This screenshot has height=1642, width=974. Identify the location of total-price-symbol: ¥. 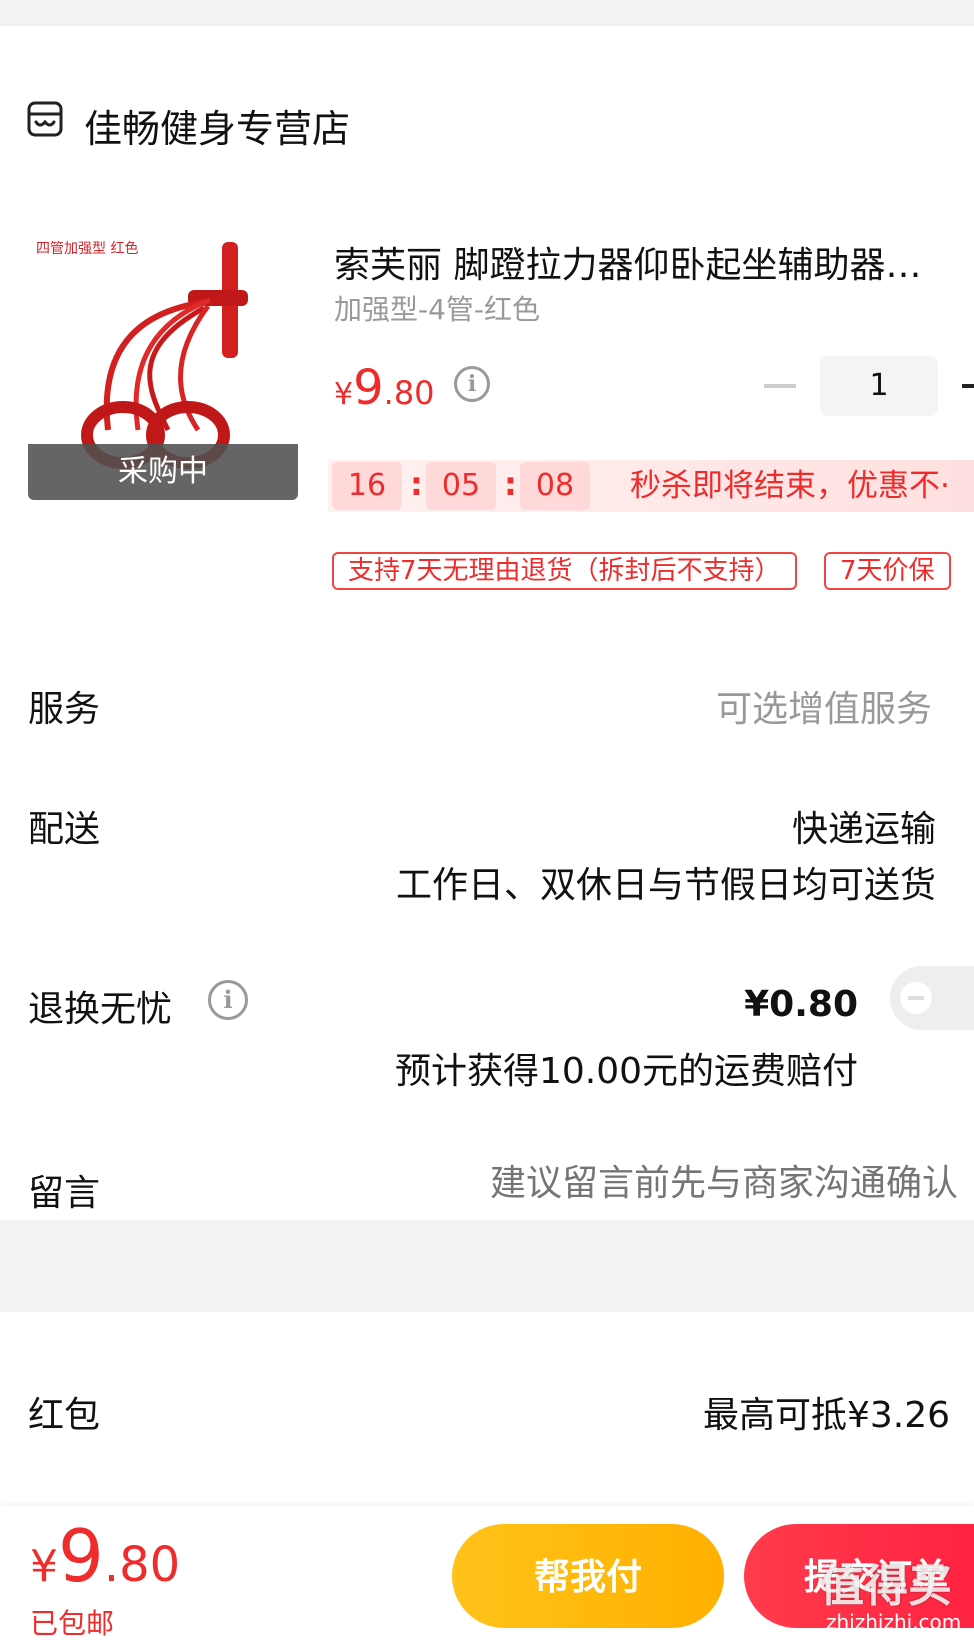
(44, 1566).